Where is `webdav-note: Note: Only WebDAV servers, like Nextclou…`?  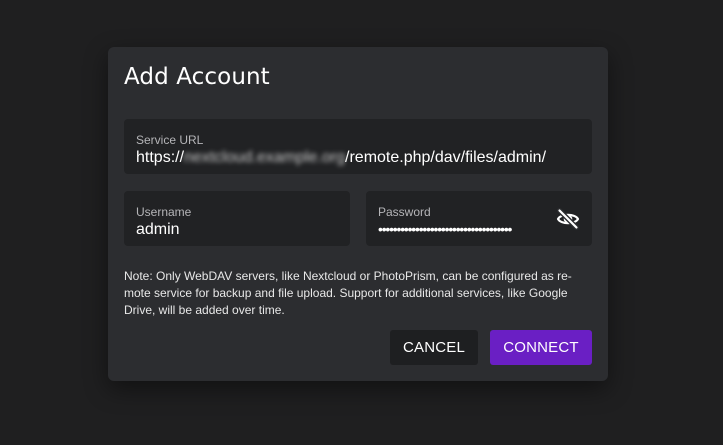
webdav-note: Note: Only WebDAV servers, like Nextclou… is located at coordinates (348, 293).